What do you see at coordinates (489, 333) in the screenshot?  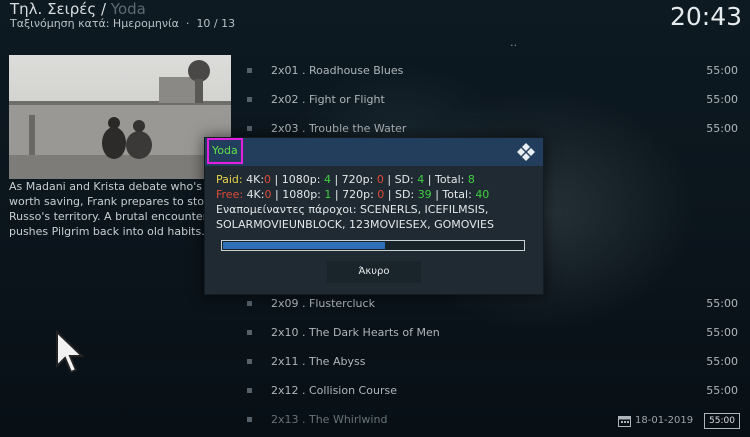 I see `list-item: 2x10 . The Dark Hearts of Men 55:00` at bounding box center [489, 333].